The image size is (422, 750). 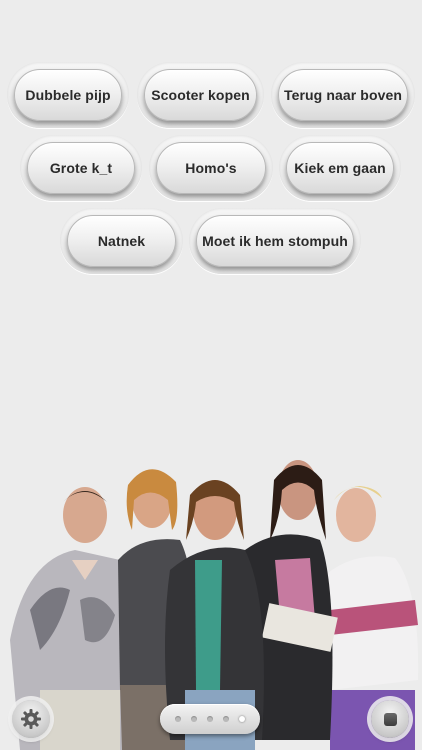 I want to click on sound-button-natnek: Natnek, so click(x=121, y=241).